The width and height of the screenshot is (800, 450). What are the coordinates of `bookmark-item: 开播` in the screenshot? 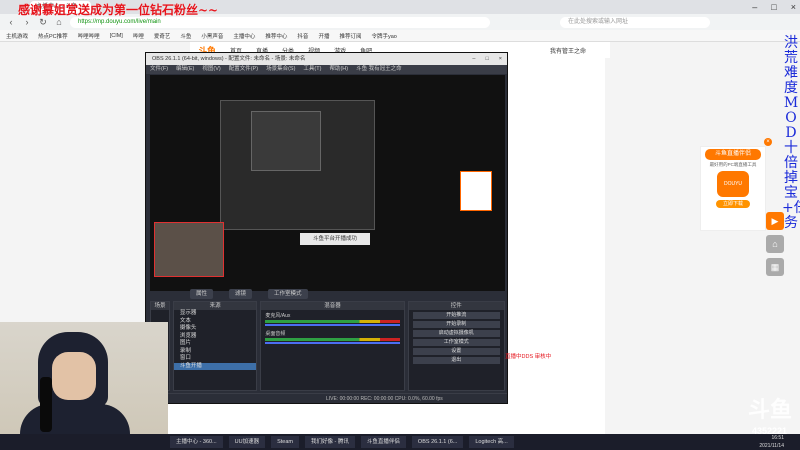 It's located at (323, 36).